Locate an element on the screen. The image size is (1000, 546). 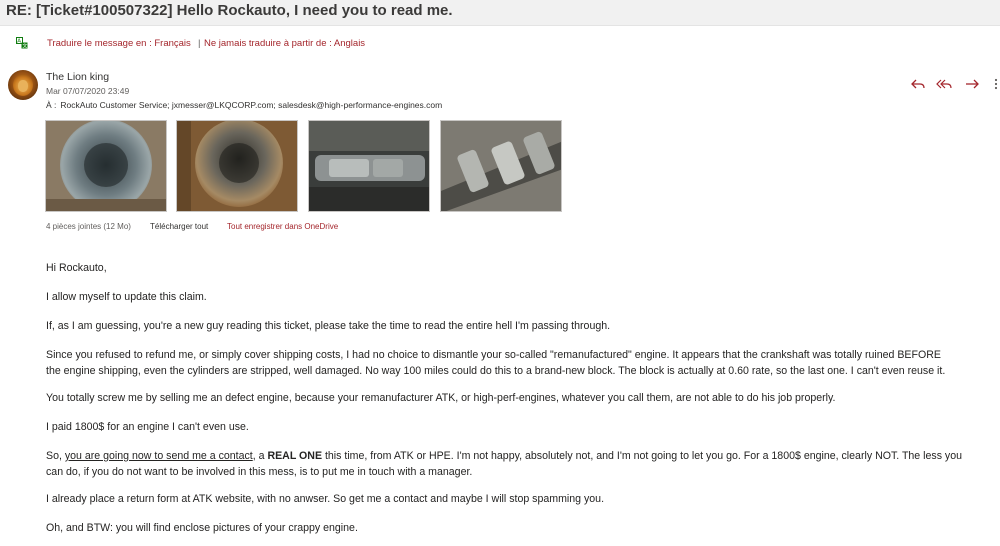
lion-face is located at coordinates (23, 86).